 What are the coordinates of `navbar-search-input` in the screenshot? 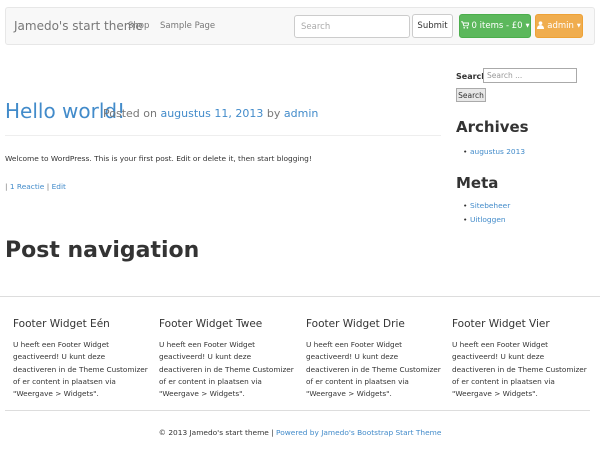 It's located at (352, 26).